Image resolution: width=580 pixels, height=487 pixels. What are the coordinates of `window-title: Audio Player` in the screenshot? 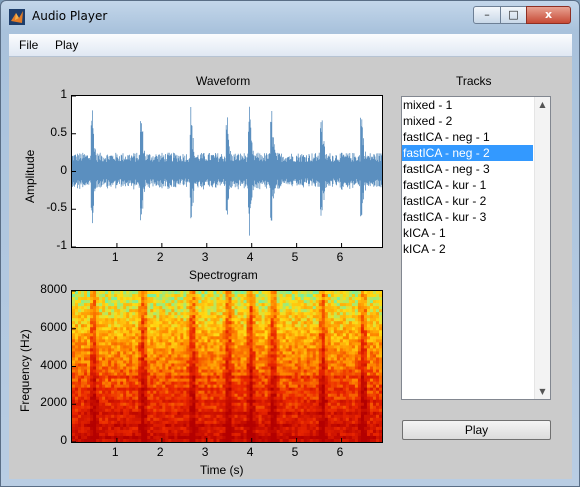 It's located at (70, 16).